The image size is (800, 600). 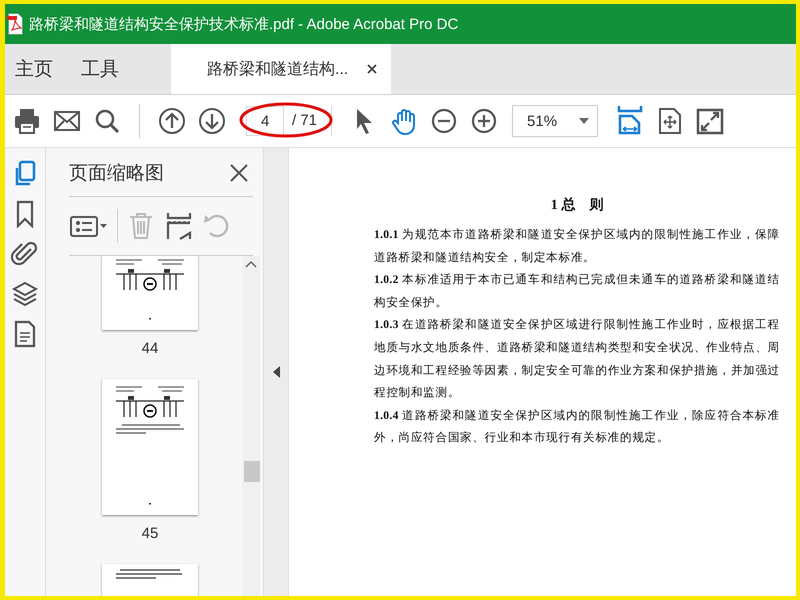 I want to click on zoom-dropdown: 51%, so click(x=555, y=121).